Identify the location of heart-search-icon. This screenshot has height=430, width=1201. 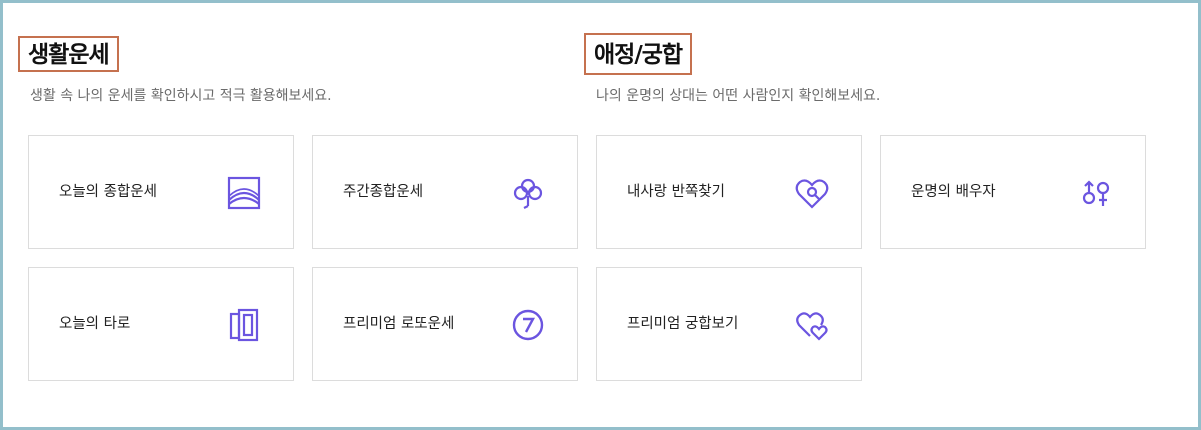
(812, 193).